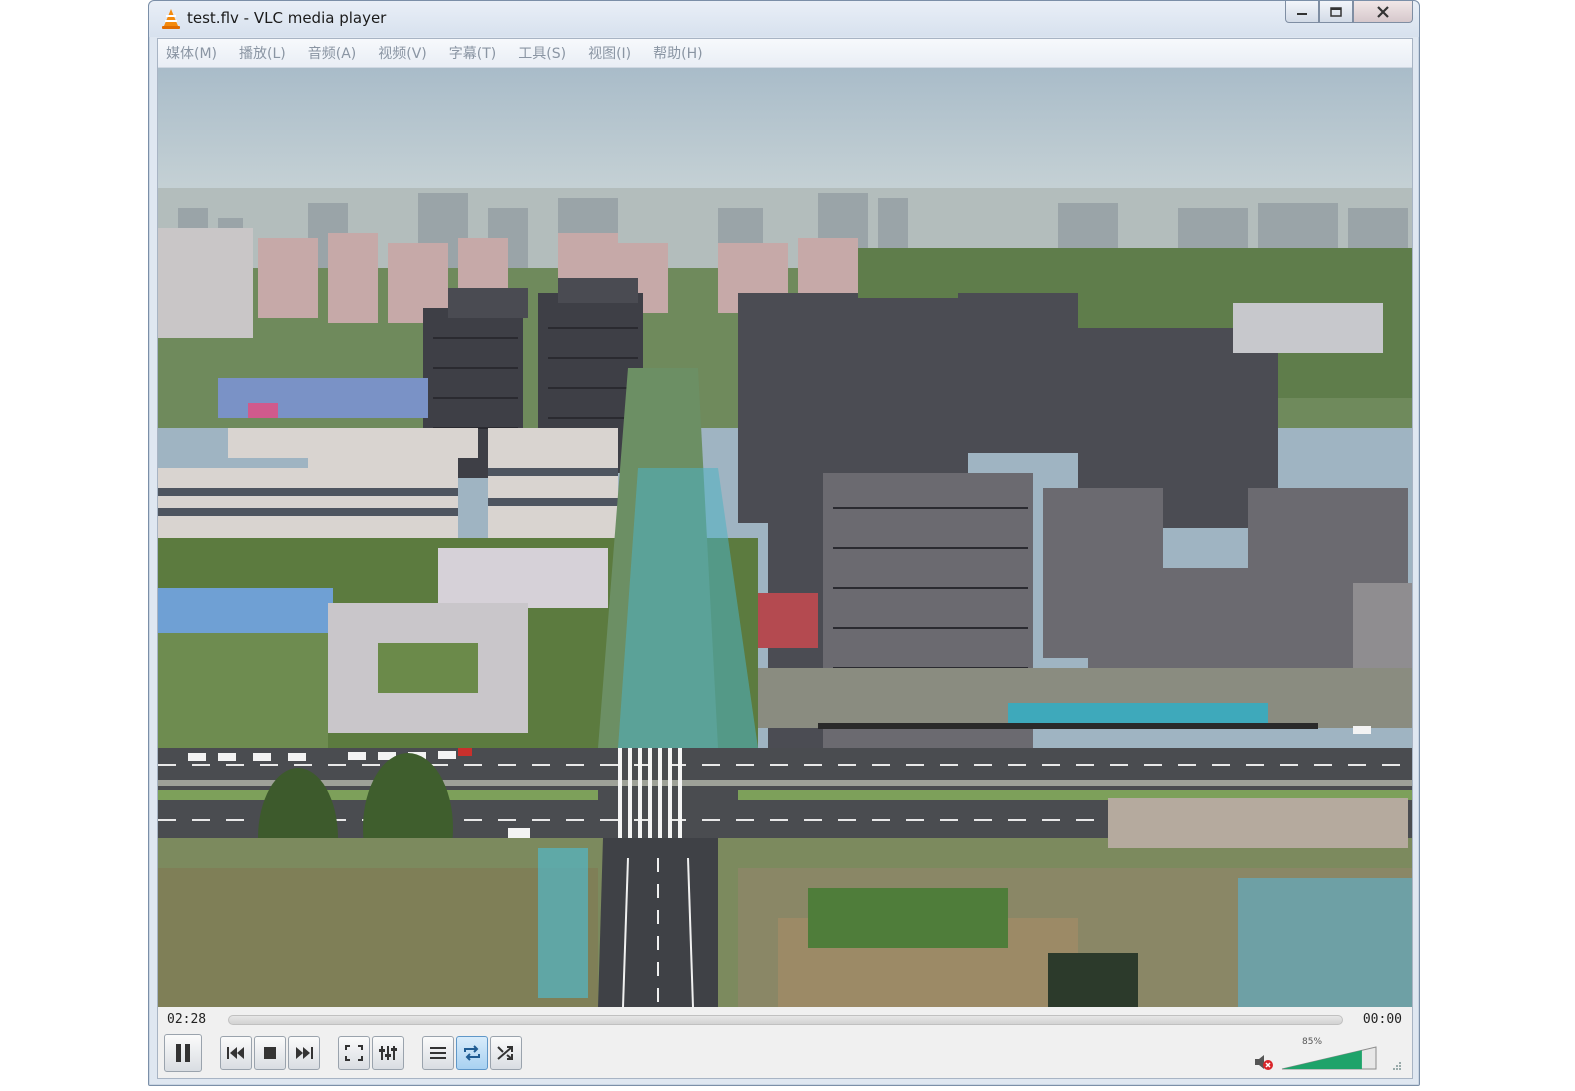 The width and height of the screenshot is (1575, 1091). I want to click on menu-help: 帮助(H), so click(677, 53).